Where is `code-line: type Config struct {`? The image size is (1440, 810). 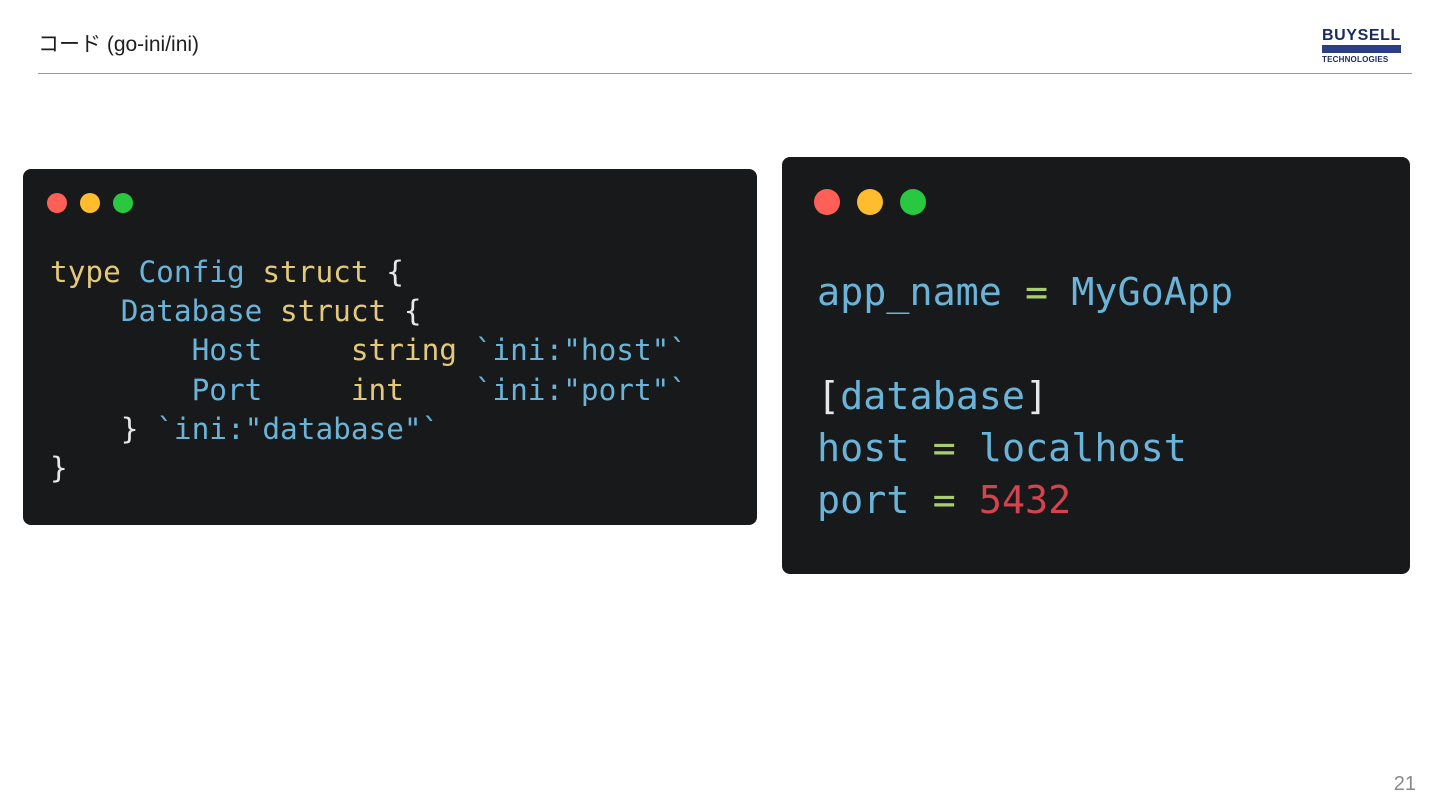
code-line: type Config struct { is located at coordinates (368, 272).